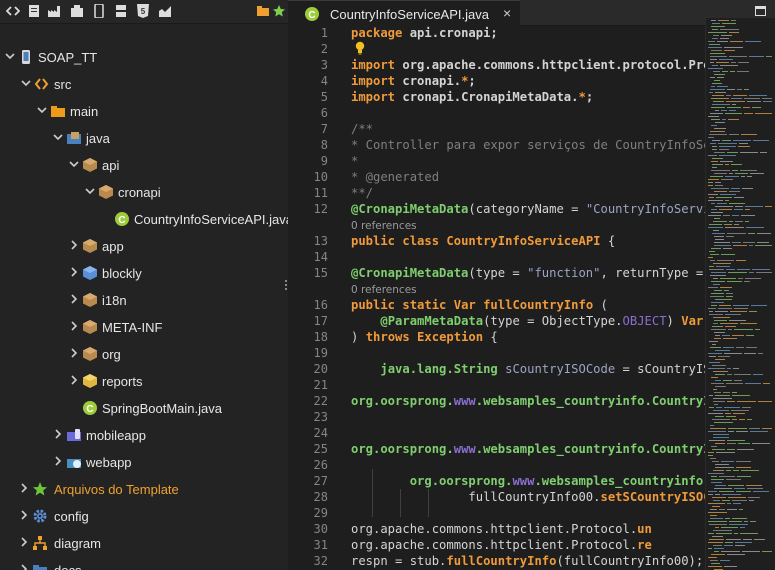  Describe the element at coordinates (263, 11) in the screenshot. I see `folder-icon` at that location.